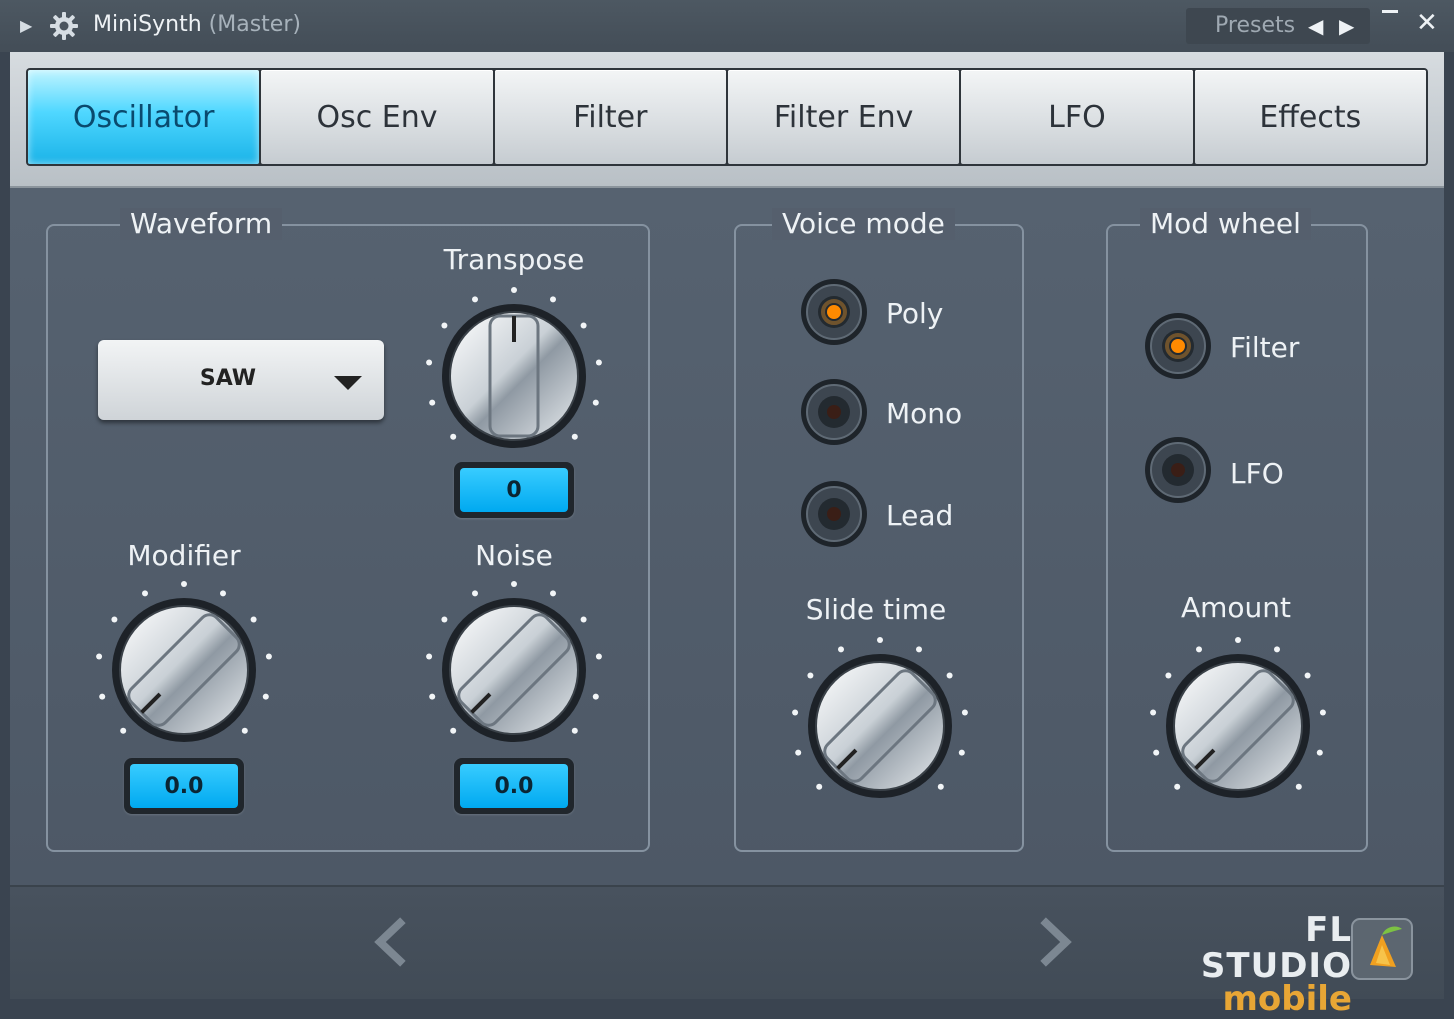 The width and height of the screenshot is (1454, 1019). Describe the element at coordinates (1310, 117) in the screenshot. I see `tab-effects: Effects` at that location.